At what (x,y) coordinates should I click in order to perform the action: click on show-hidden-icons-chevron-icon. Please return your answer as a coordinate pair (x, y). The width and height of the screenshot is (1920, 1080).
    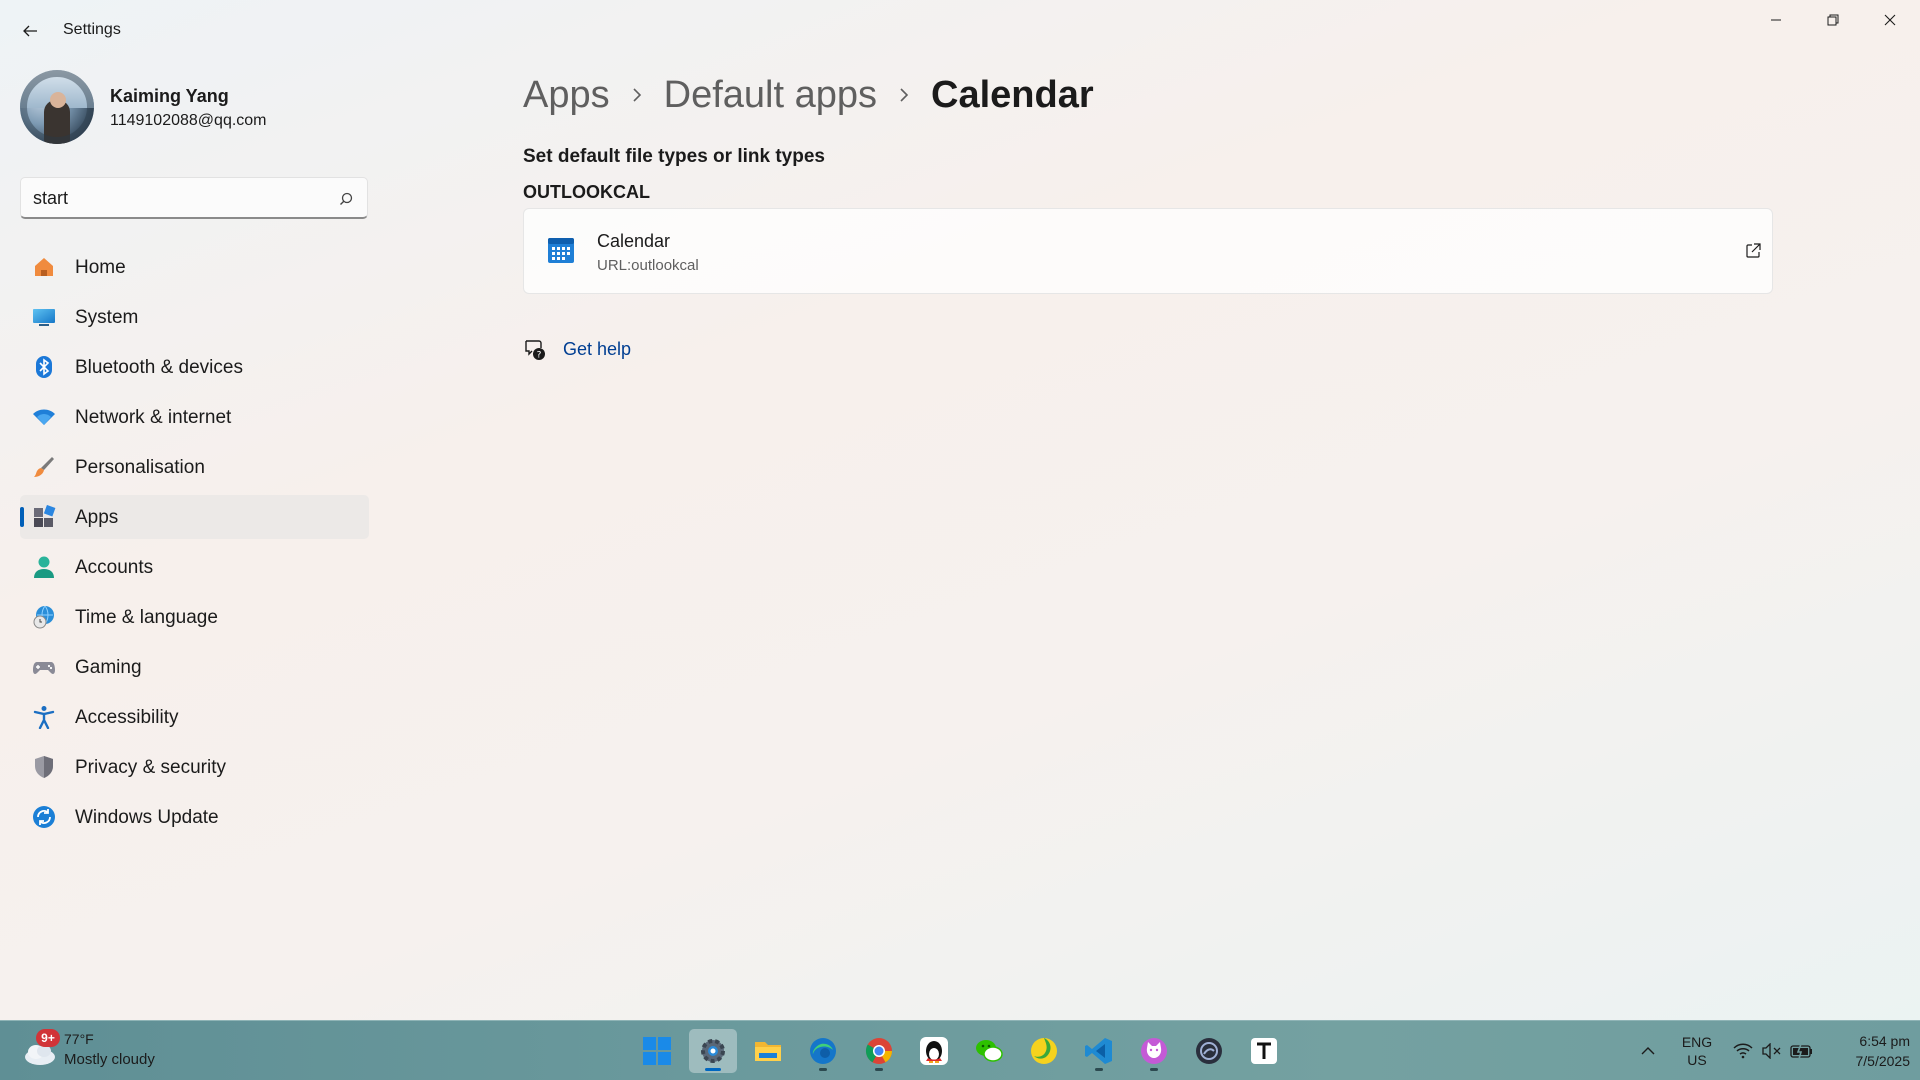
    Looking at the image, I should click on (1648, 1051).